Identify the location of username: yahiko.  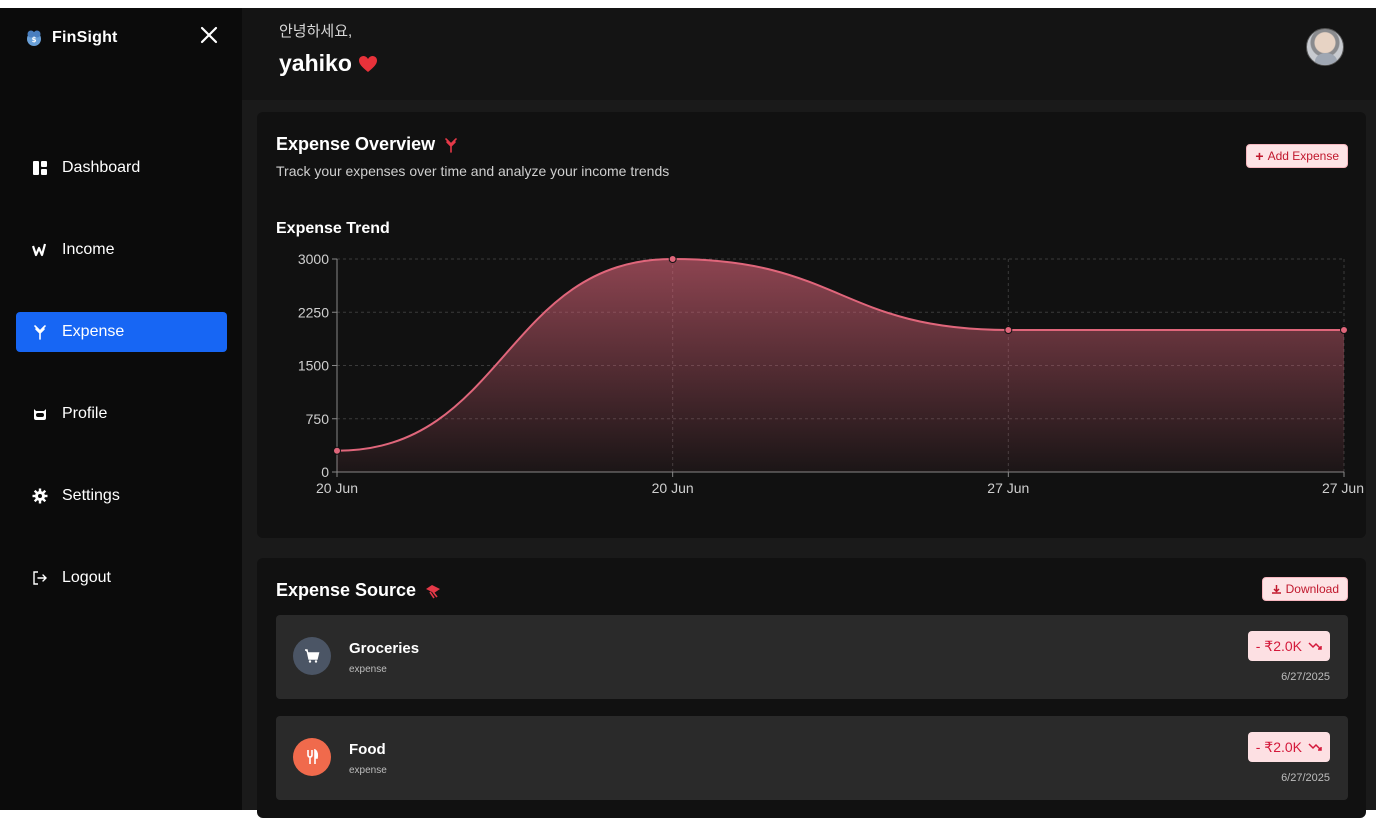
(315, 63).